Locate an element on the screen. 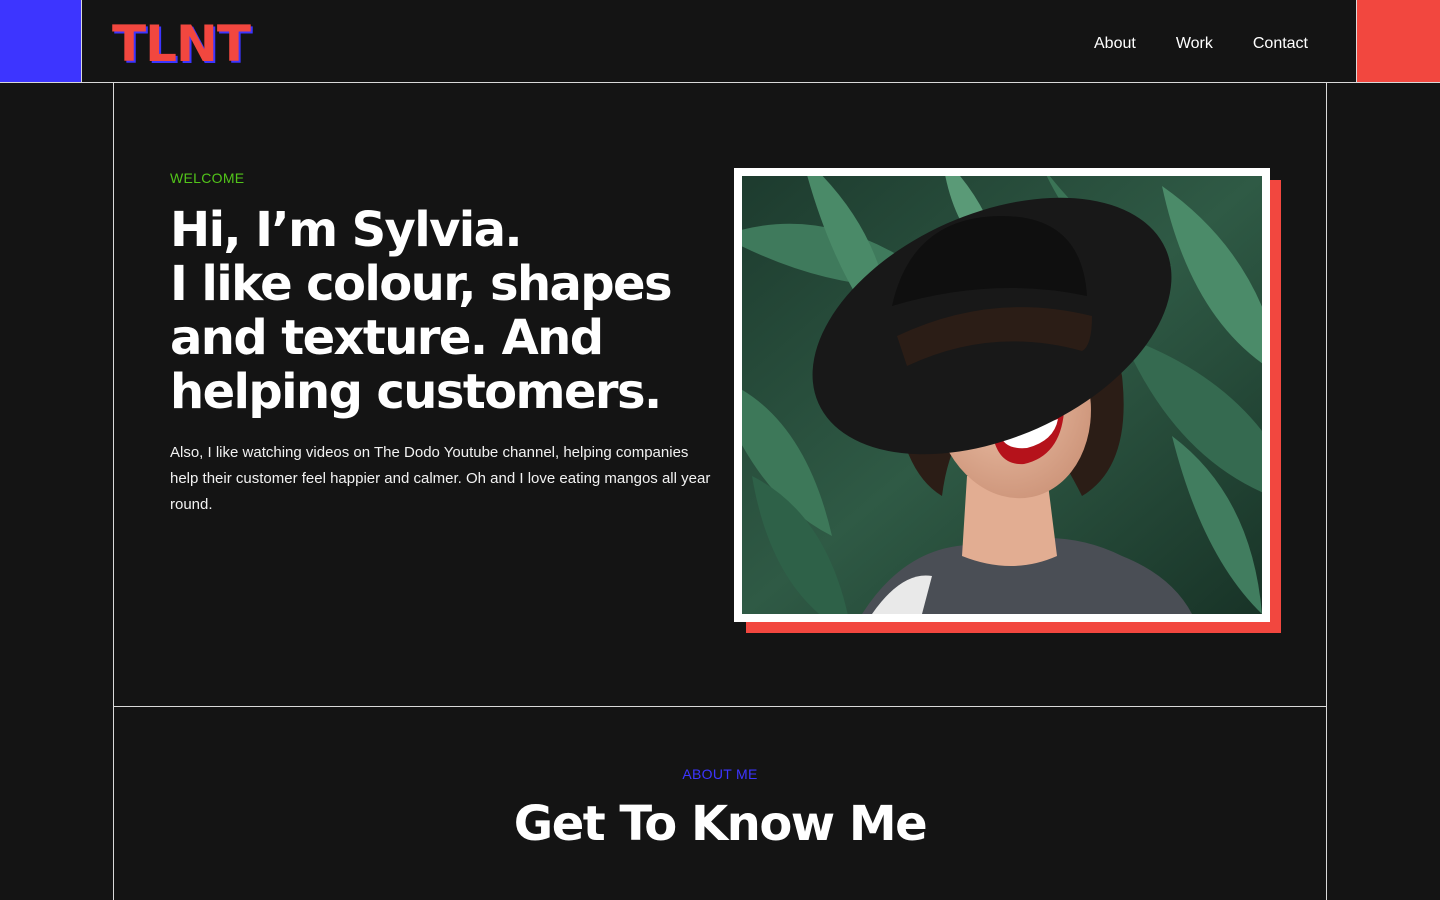 The image size is (1440, 900). about-title: Get To Know Me is located at coordinates (720, 824).